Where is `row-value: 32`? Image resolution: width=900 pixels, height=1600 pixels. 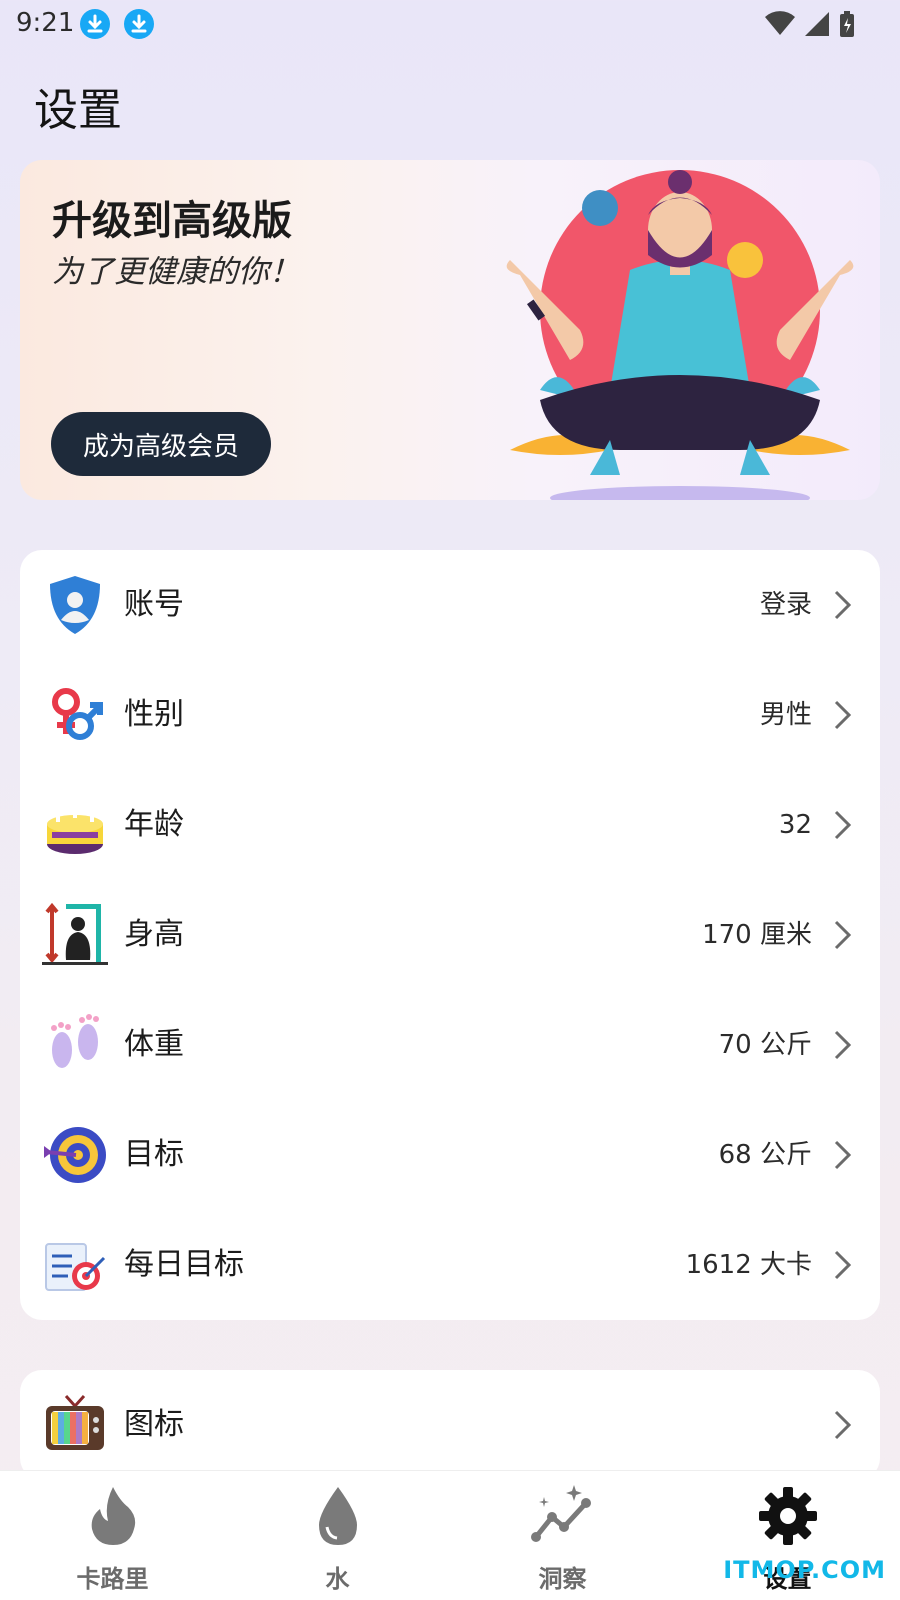
row-value: 32 is located at coordinates (795, 825).